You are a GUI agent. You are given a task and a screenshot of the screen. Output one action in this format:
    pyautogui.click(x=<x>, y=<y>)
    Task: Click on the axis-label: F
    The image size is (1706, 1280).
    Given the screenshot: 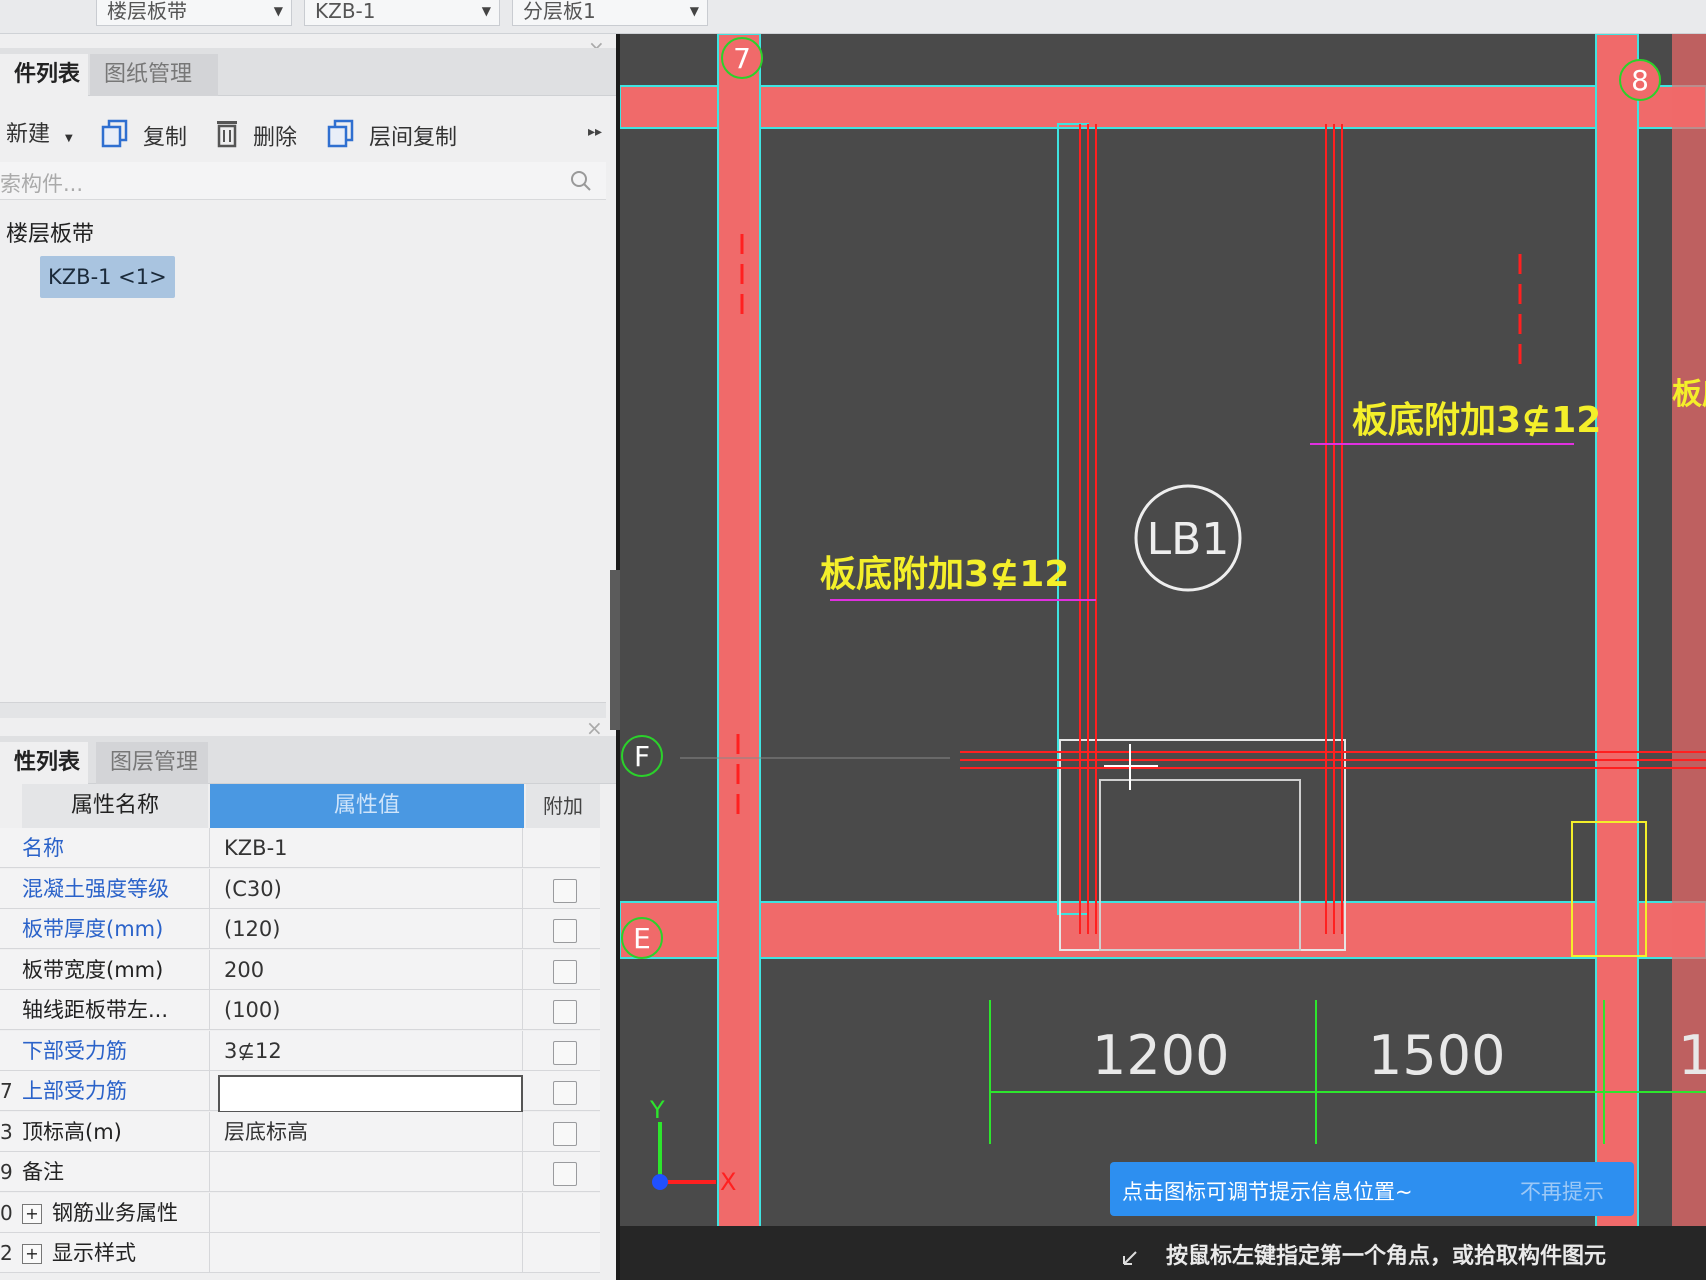 What is the action you would take?
    pyautogui.click(x=642, y=756)
    